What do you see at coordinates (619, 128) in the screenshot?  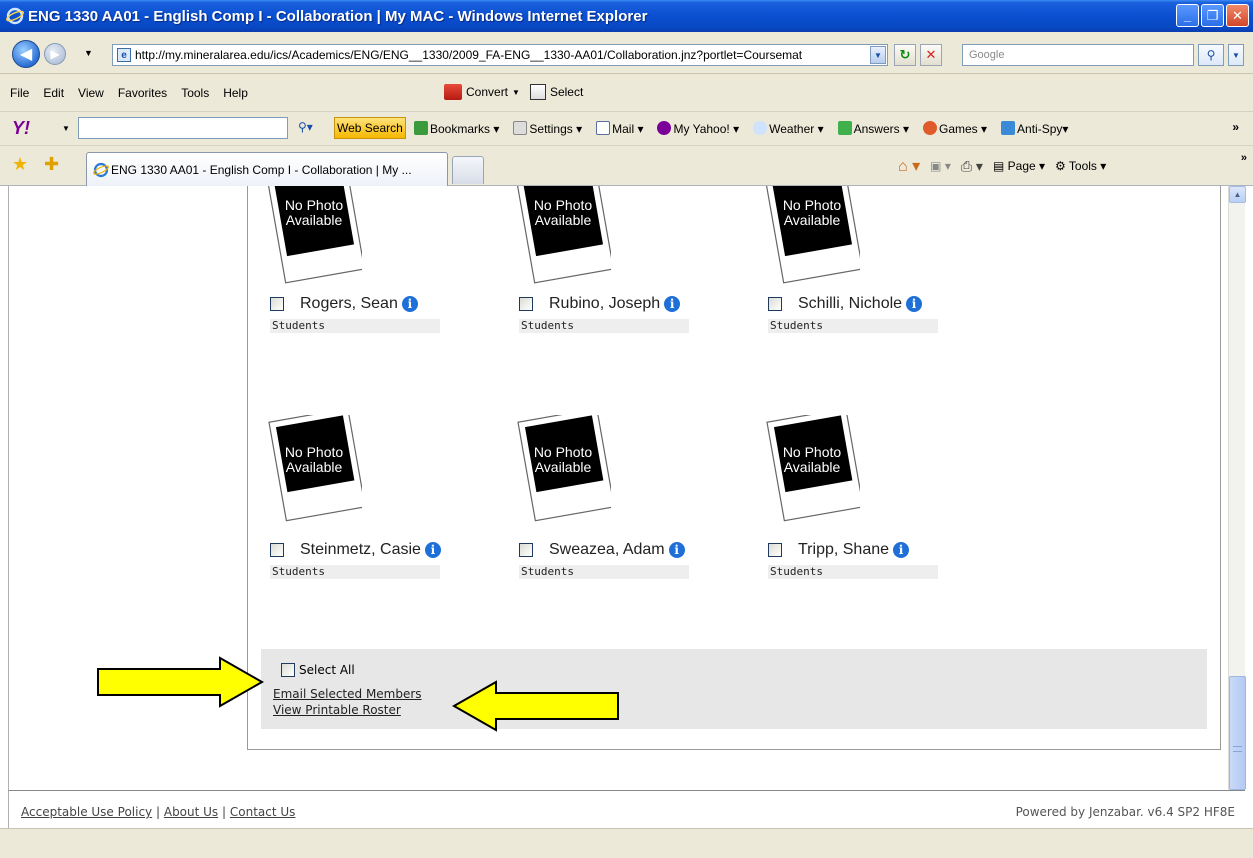 I see `mail-button: Mail ▾` at bounding box center [619, 128].